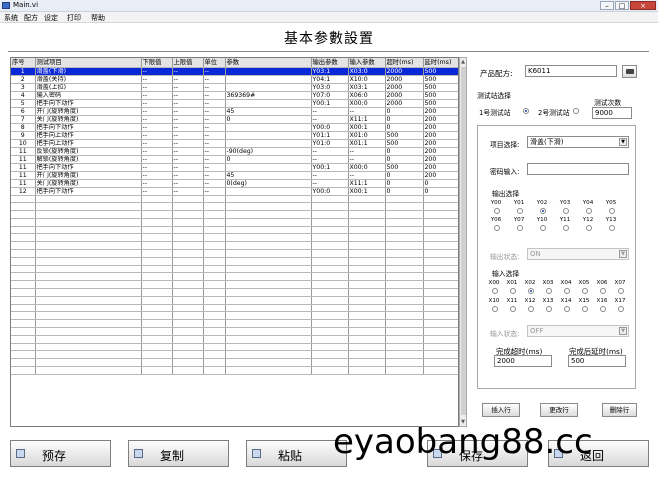 Image resolution: width=658 pixels, height=483 pixels. What do you see at coordinates (88, 127) in the screenshot?
I see `table-cell: 把手向下动作` at bounding box center [88, 127].